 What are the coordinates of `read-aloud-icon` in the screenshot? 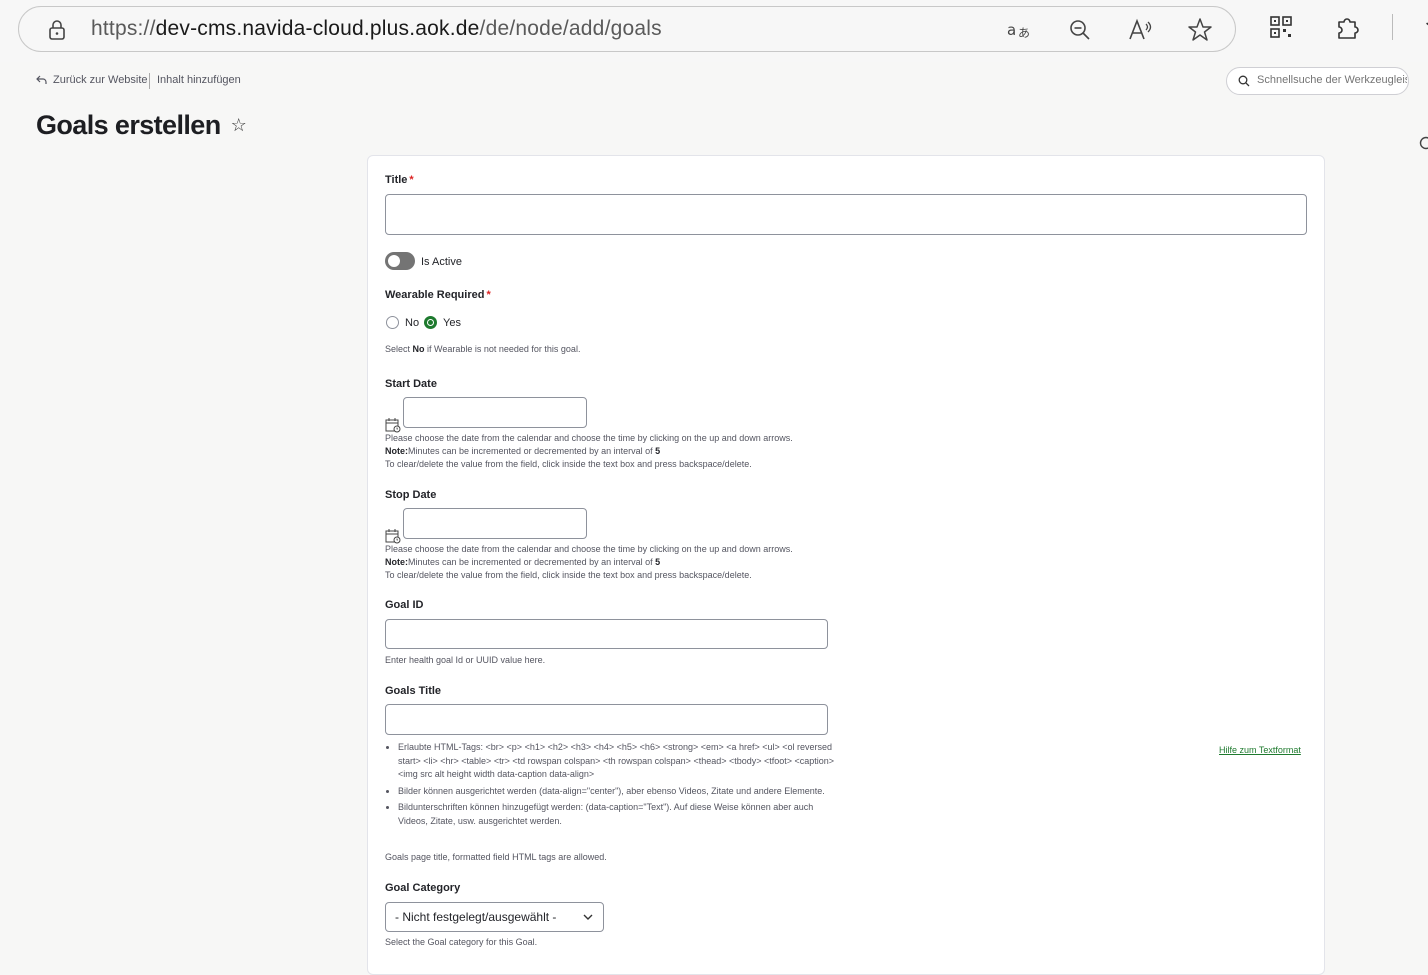 It's located at (1140, 30).